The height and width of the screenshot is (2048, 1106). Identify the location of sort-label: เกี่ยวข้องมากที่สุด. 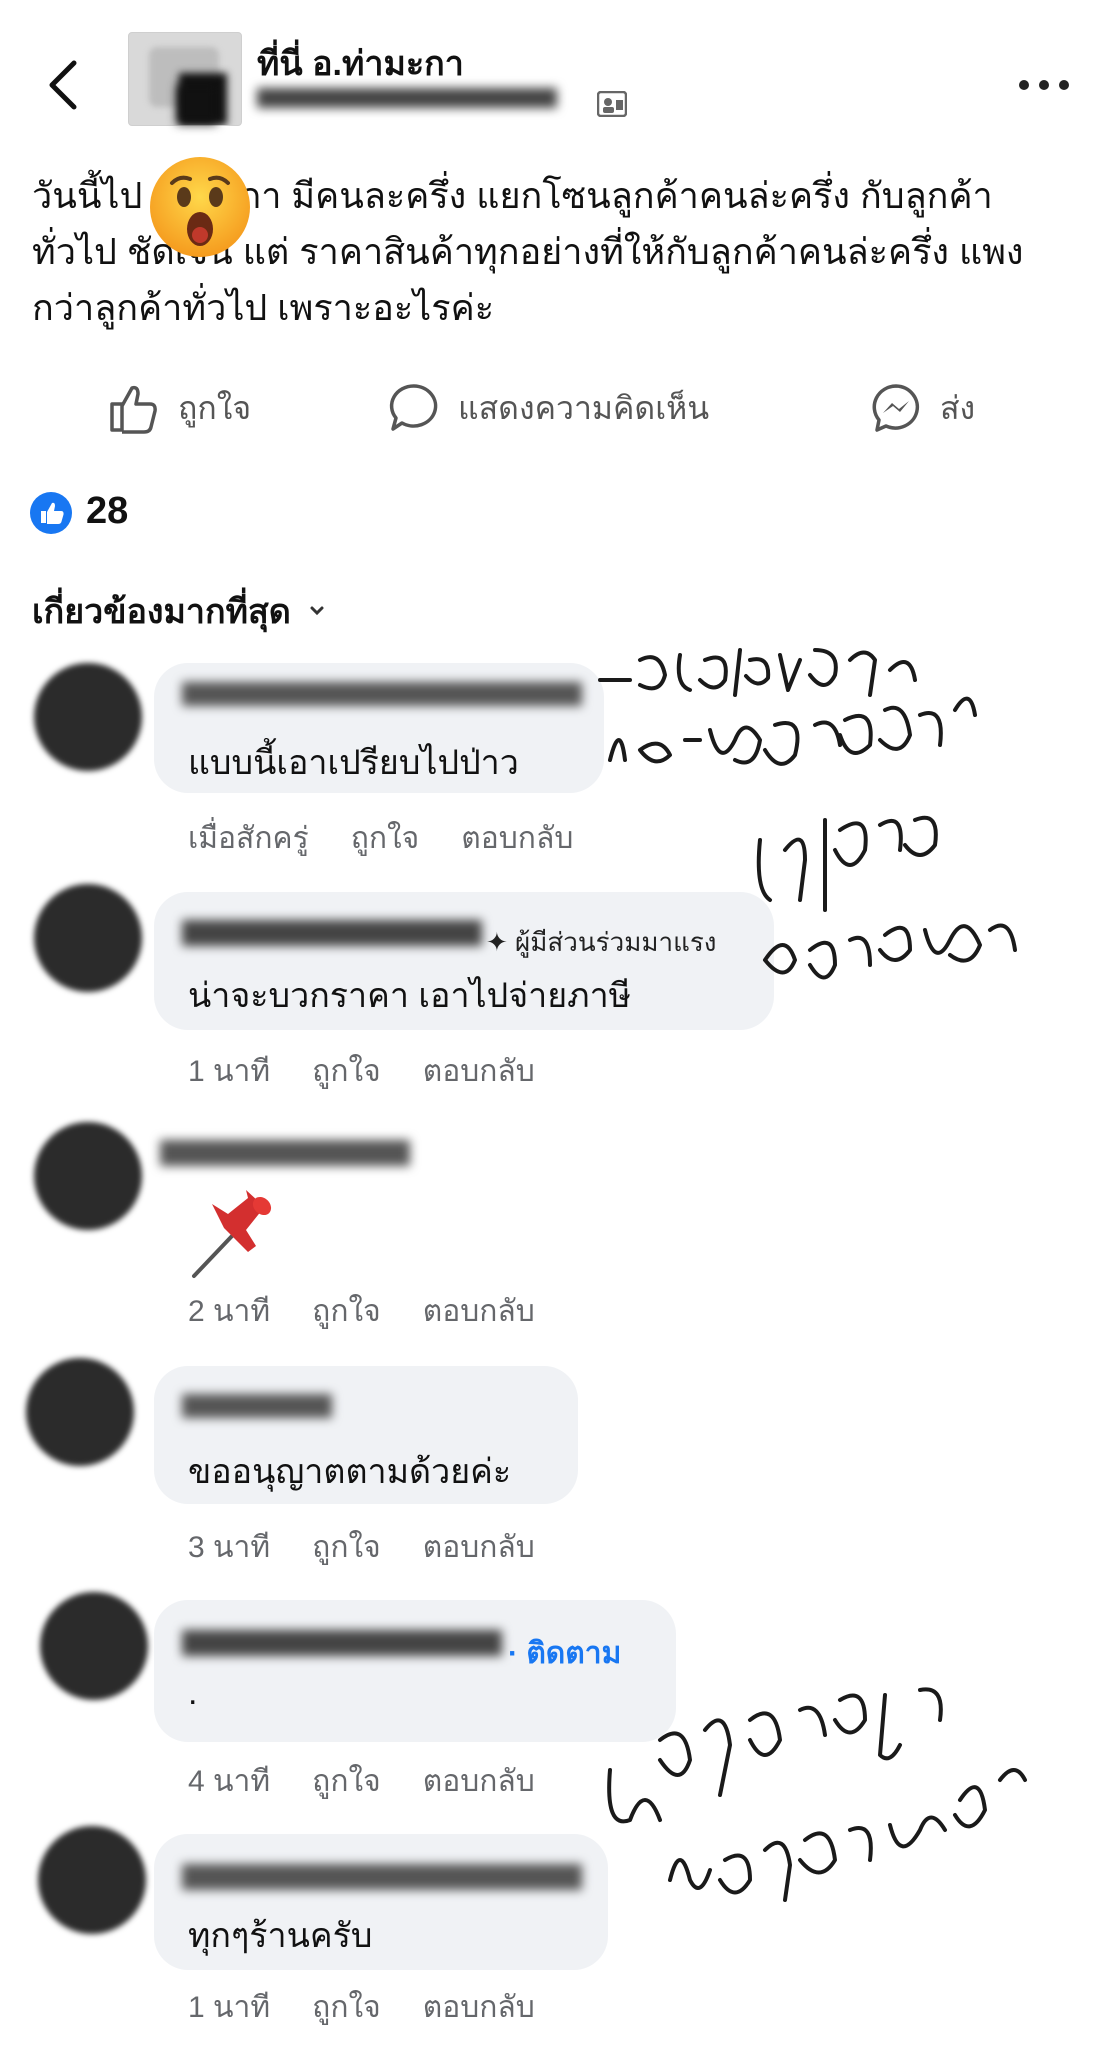
(161, 612).